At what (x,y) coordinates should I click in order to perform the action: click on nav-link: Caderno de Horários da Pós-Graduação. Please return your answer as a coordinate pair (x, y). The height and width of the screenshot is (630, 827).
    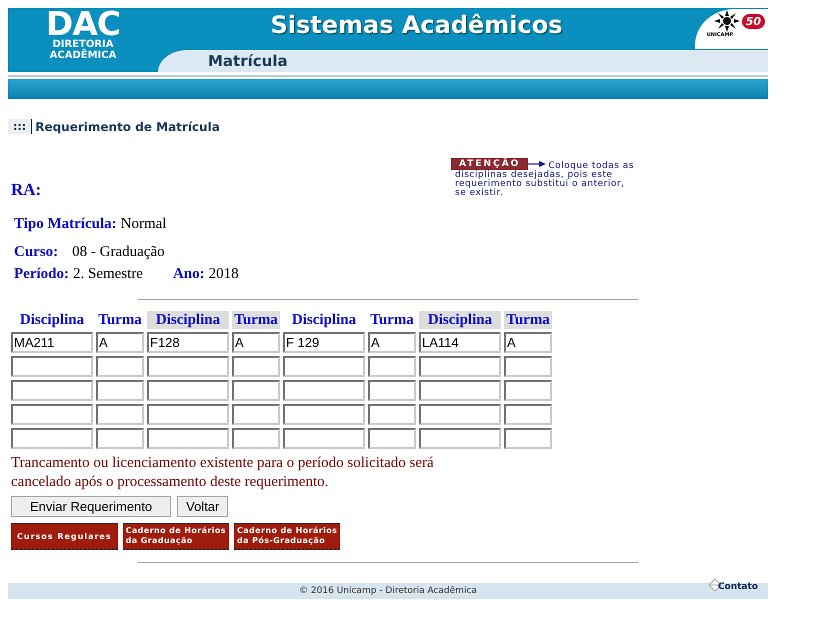
    Looking at the image, I should click on (287, 536).